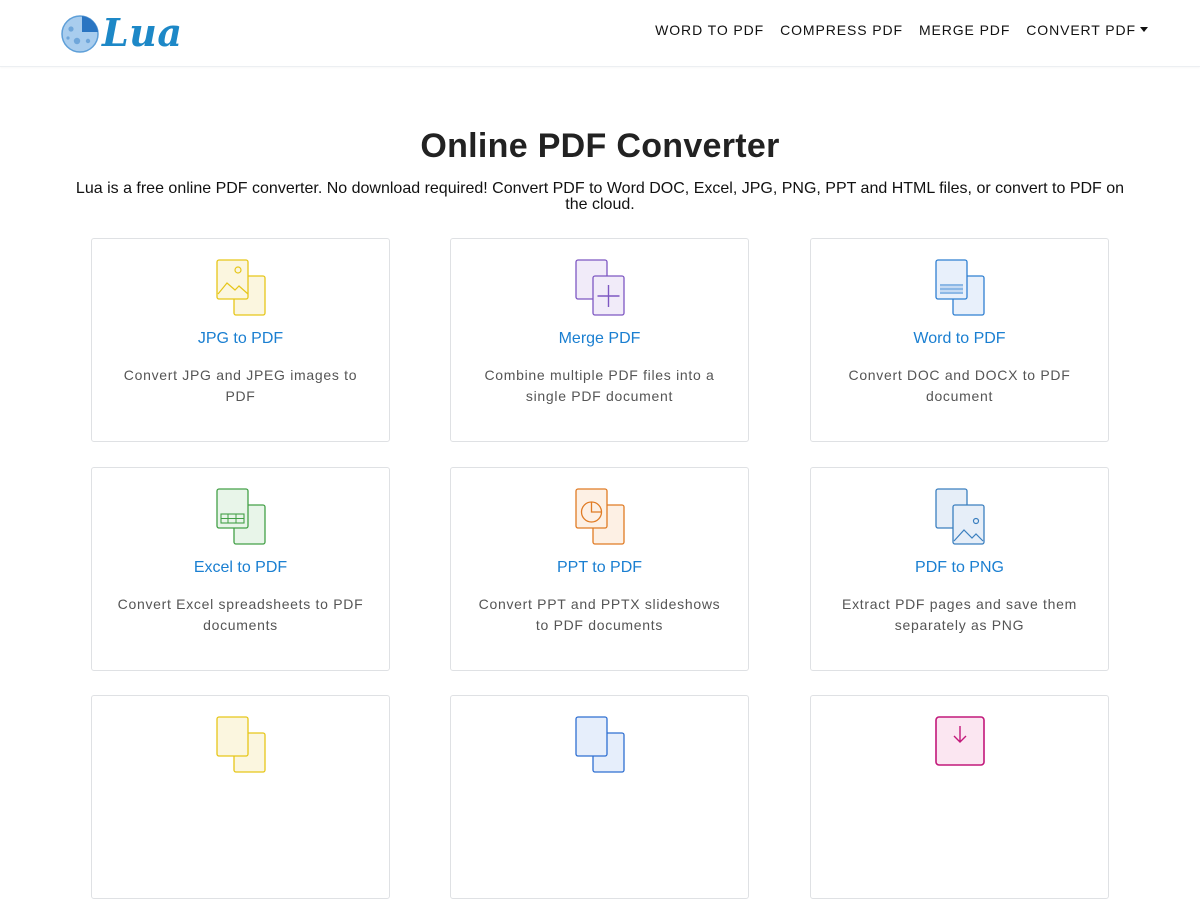 Image resolution: width=1200 pixels, height=899 pixels. I want to click on png-file-icon, so click(960, 516).